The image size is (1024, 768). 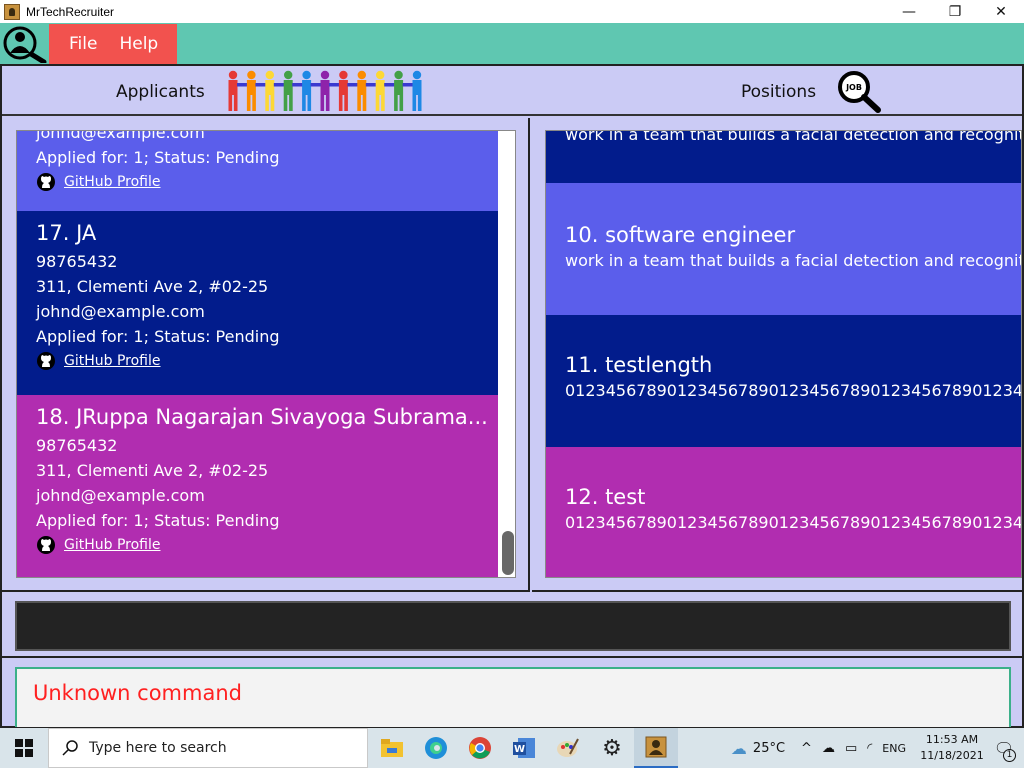 I want to click on taskbar-search: Type here to search, so click(x=208, y=748).